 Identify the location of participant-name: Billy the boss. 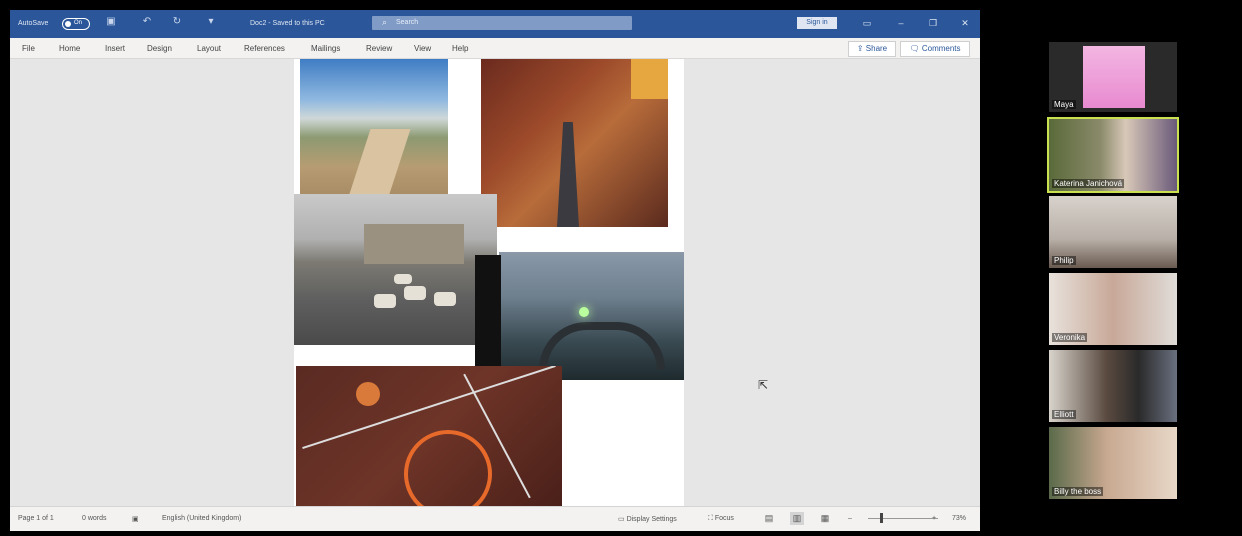
(1078, 491).